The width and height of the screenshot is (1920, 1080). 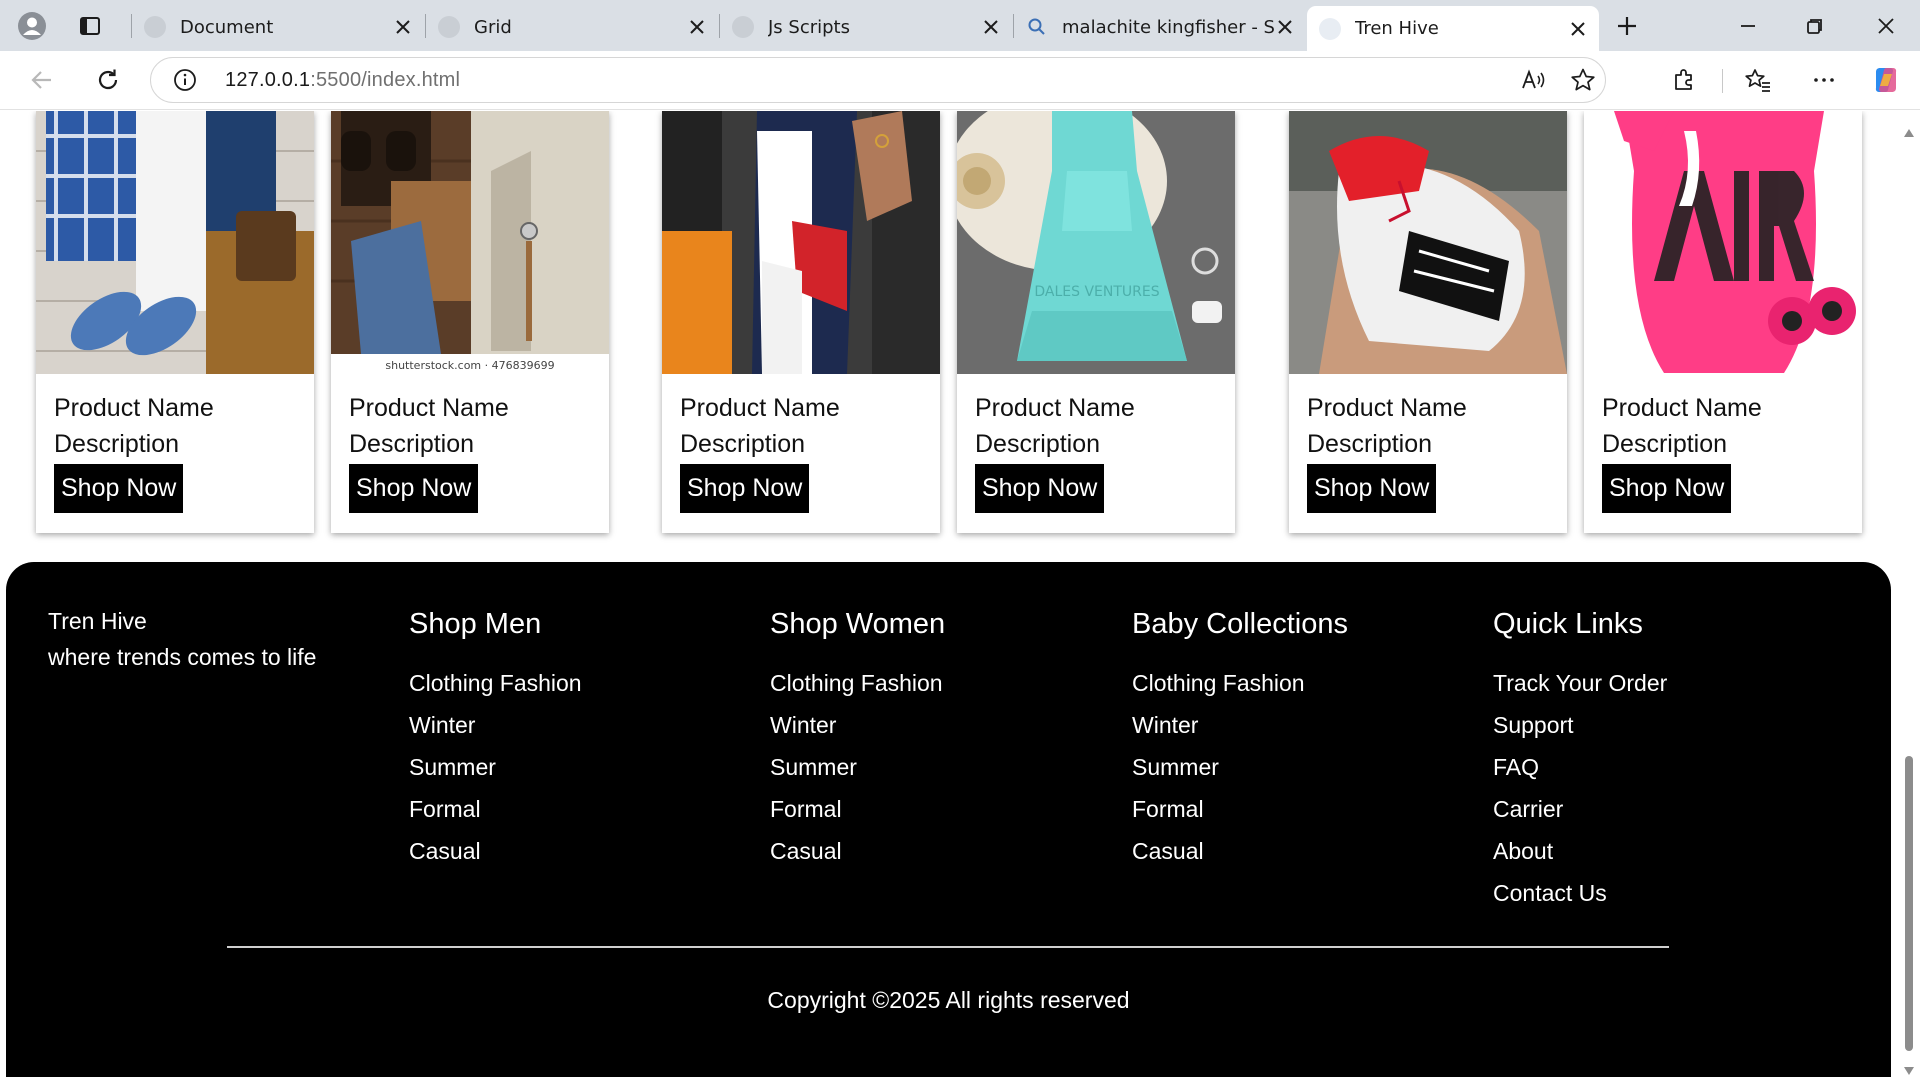 What do you see at coordinates (1568, 624) in the screenshot?
I see `footer-column-title: Quick Links` at bounding box center [1568, 624].